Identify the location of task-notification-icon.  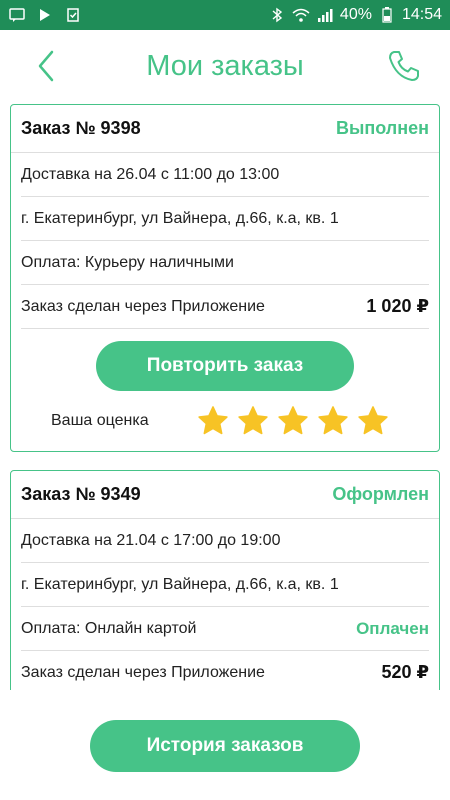
(73, 15).